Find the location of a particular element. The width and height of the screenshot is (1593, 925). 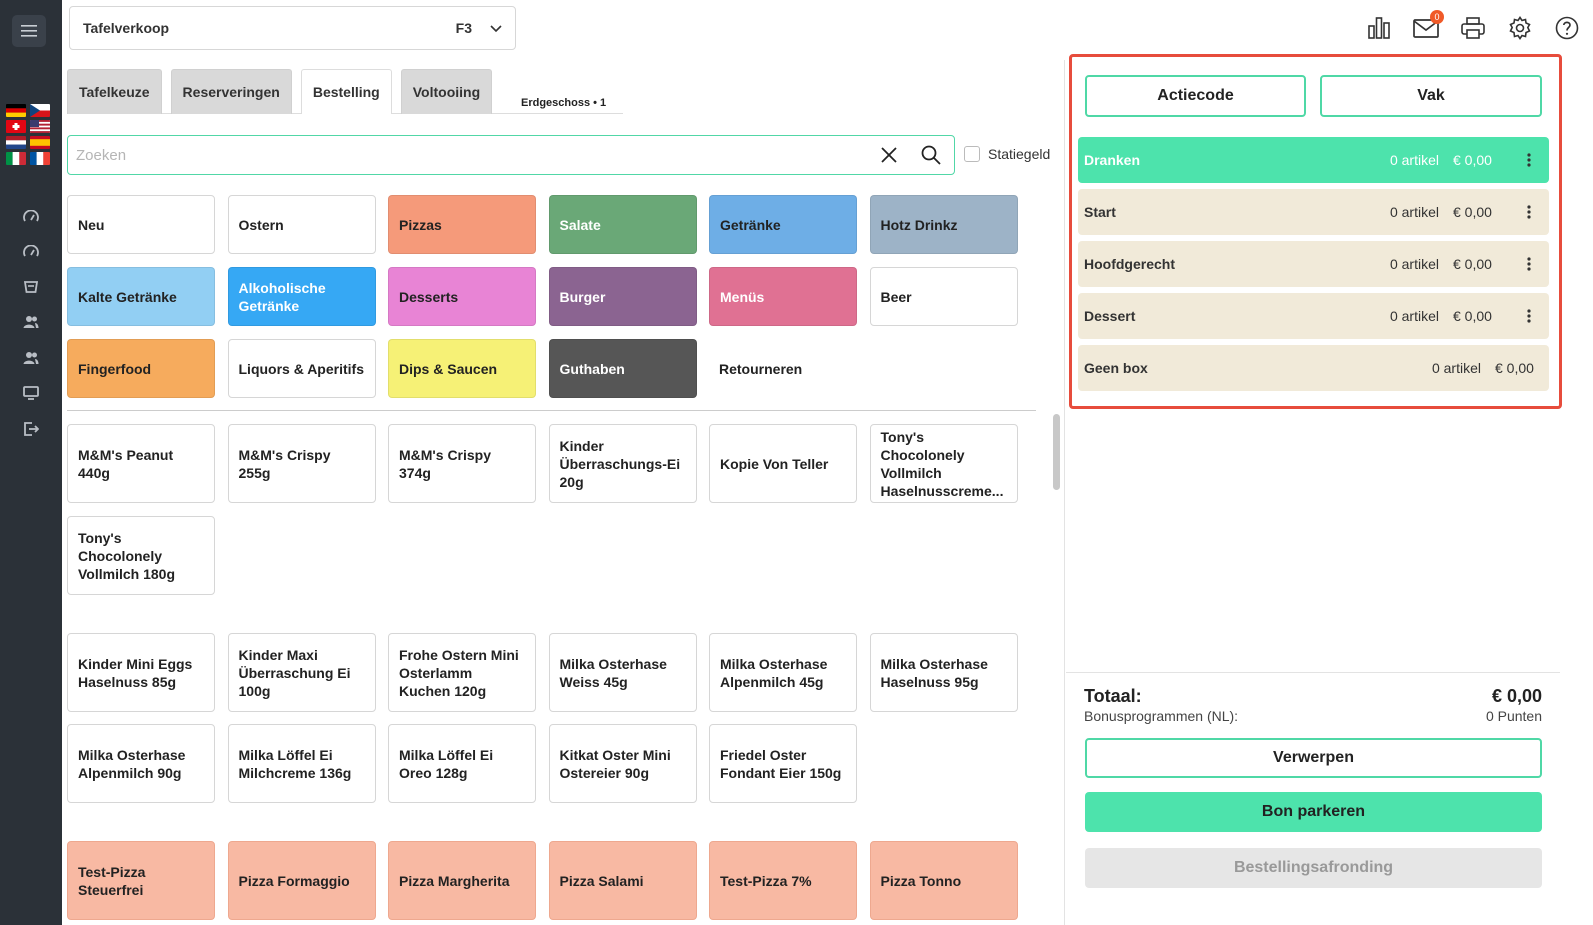

product-tile: Test-Pizza 7% is located at coordinates (783, 880).